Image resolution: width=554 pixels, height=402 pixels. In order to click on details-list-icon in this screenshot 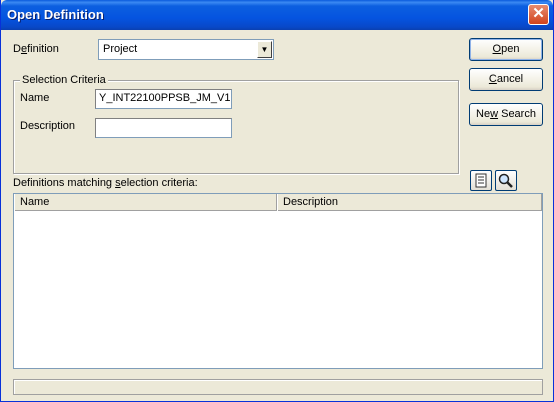, I will do `click(481, 180)`.